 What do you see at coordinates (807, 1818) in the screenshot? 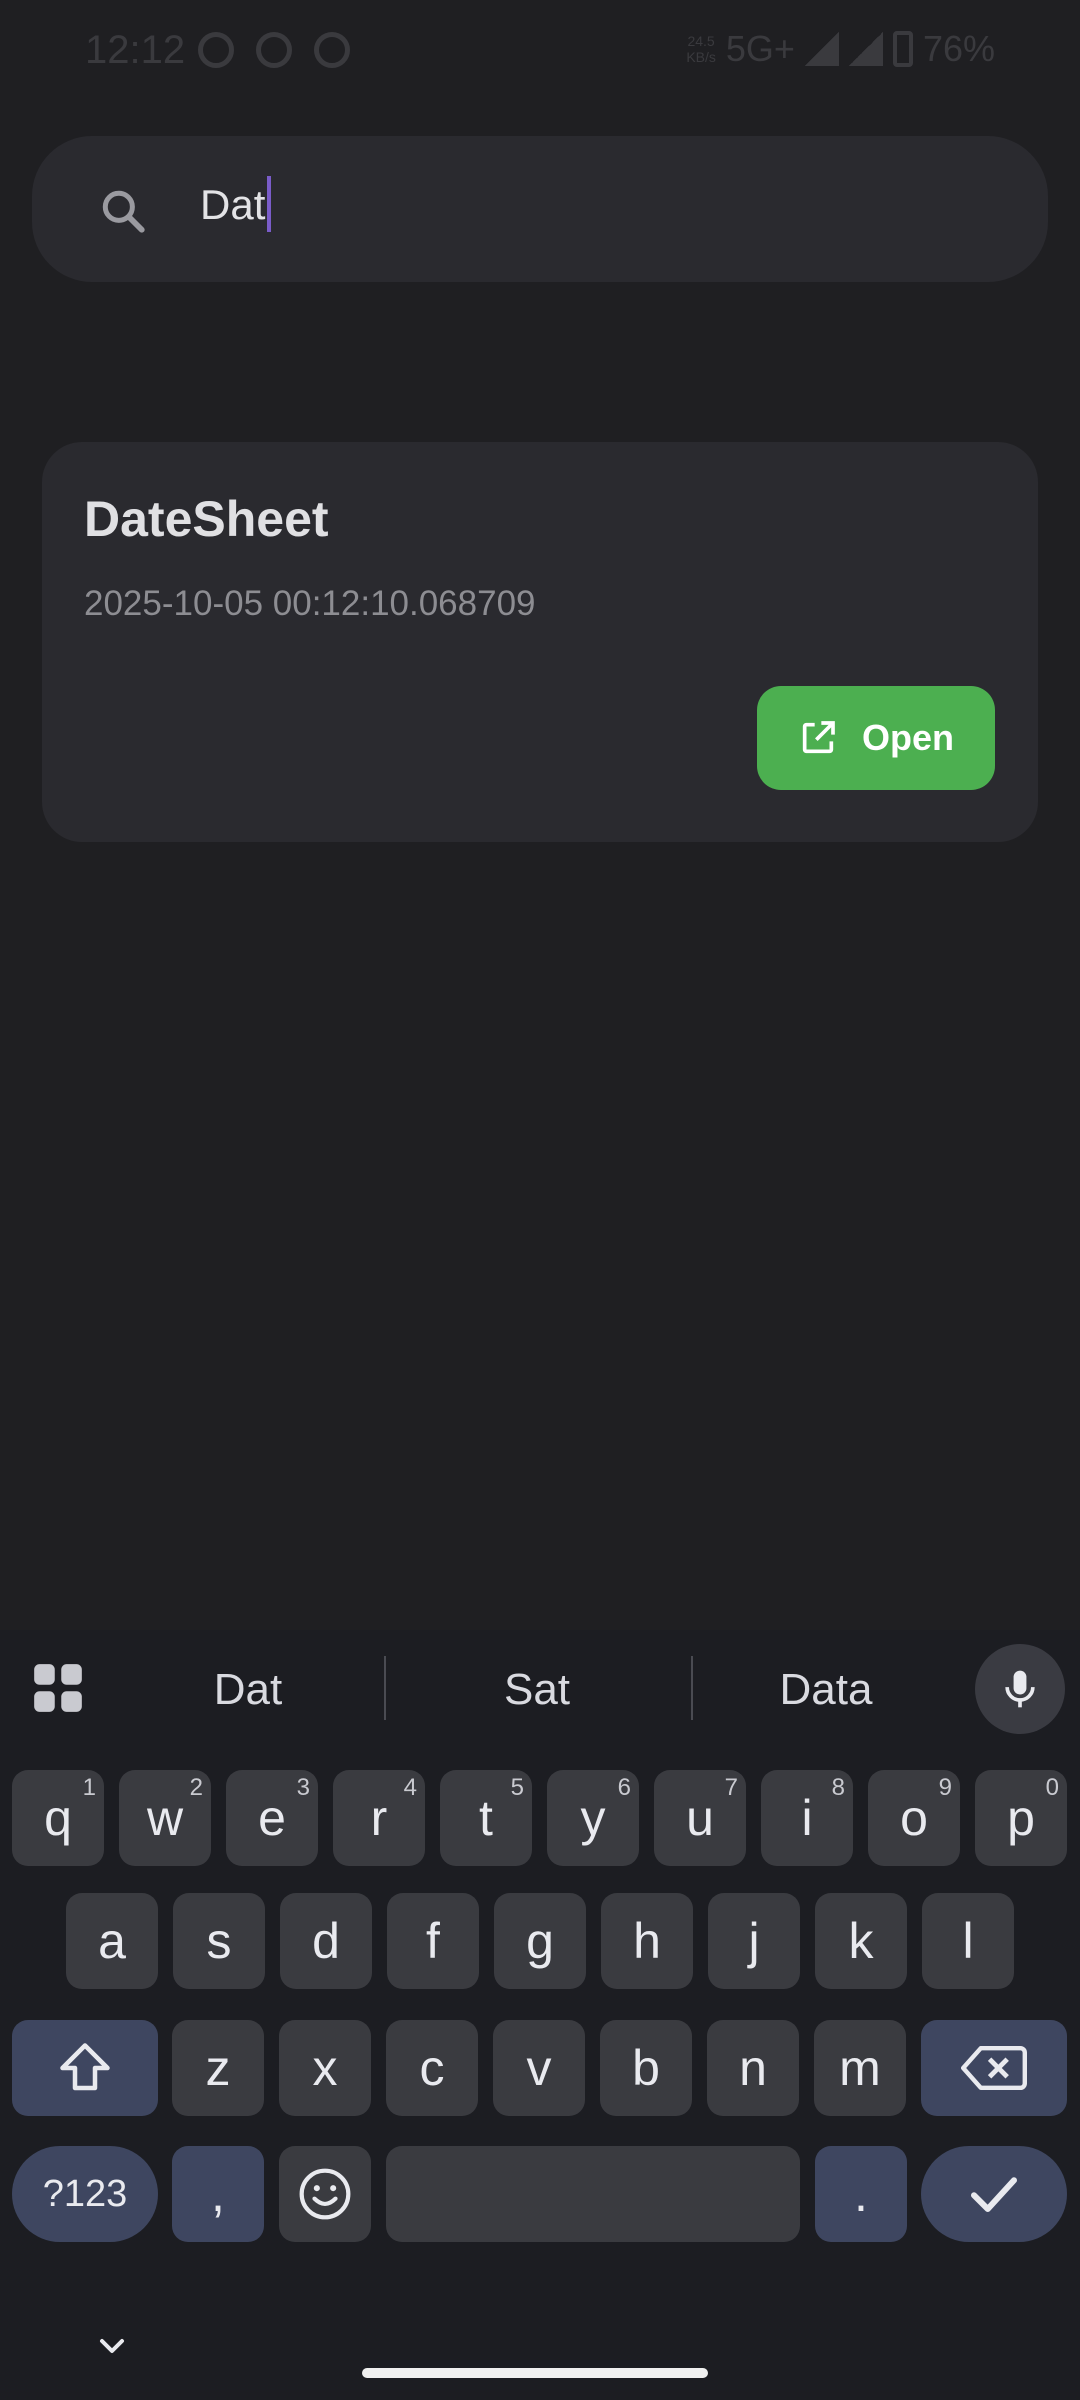
I see `key-i: i8` at bounding box center [807, 1818].